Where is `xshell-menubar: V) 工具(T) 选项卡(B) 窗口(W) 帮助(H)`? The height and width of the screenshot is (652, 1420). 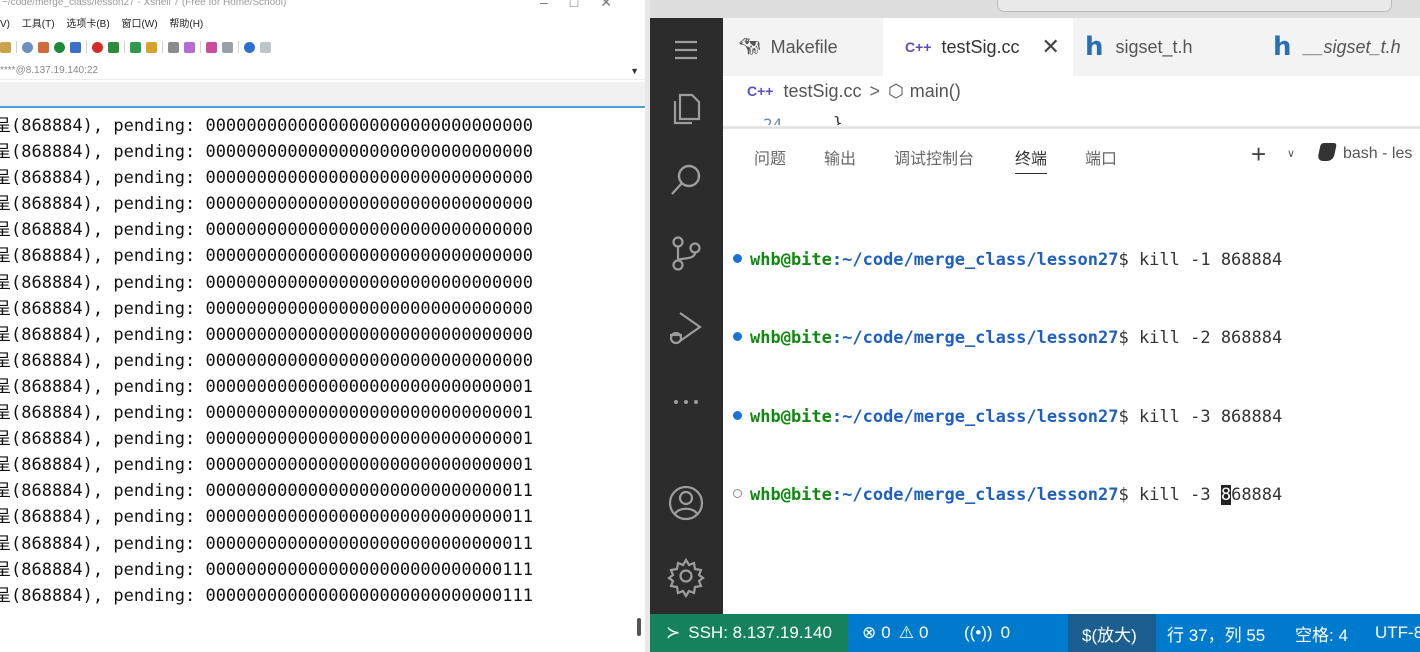
xshell-menubar: V) 工具(T) 选项卡(B) 窗口(W) 帮助(H) is located at coordinates (325, 25).